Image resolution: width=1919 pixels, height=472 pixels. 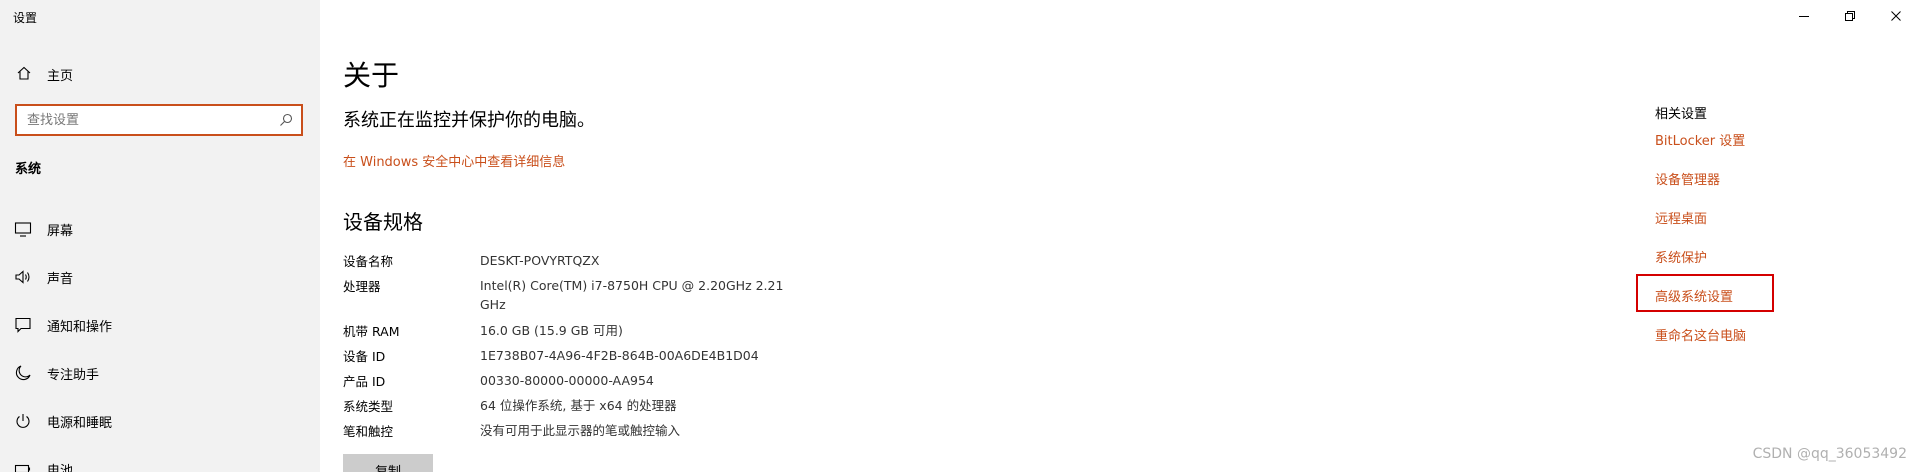 I want to click on sidebar-item-label: 通知和操作, so click(x=80, y=327).